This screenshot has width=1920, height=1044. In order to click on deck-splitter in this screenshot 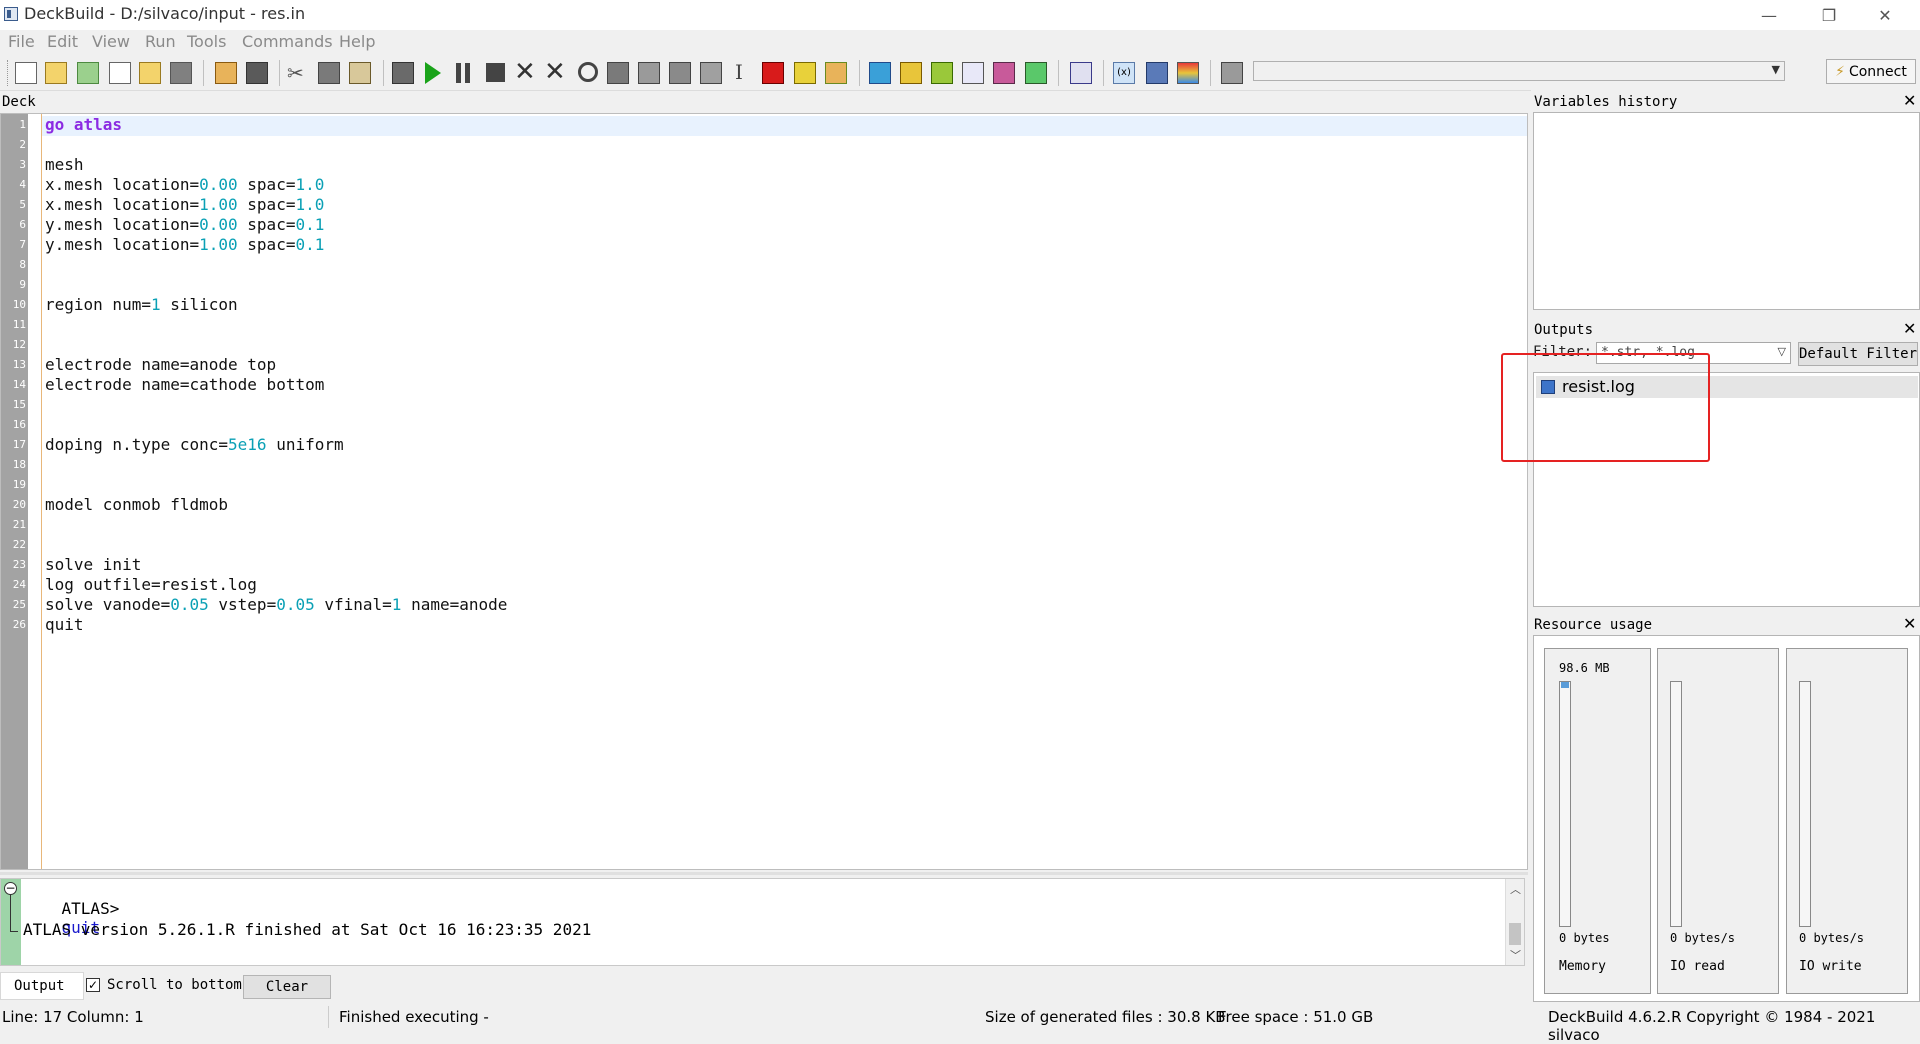, I will do `click(764, 873)`.